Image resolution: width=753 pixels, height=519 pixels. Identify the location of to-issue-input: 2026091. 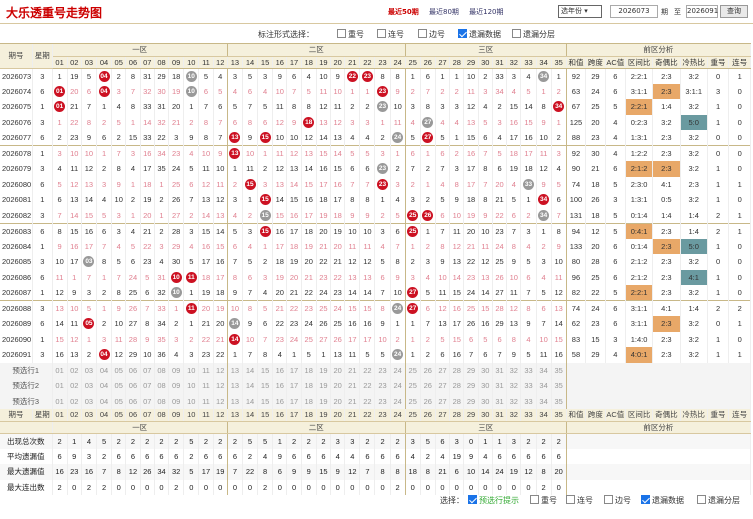
(702, 11).